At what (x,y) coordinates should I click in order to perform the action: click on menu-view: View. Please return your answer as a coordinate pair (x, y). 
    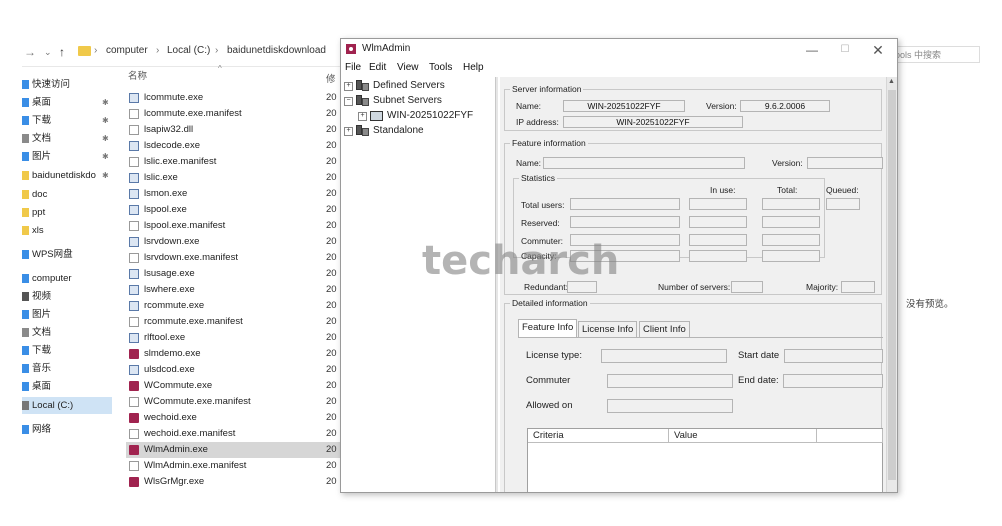
    Looking at the image, I should click on (408, 67).